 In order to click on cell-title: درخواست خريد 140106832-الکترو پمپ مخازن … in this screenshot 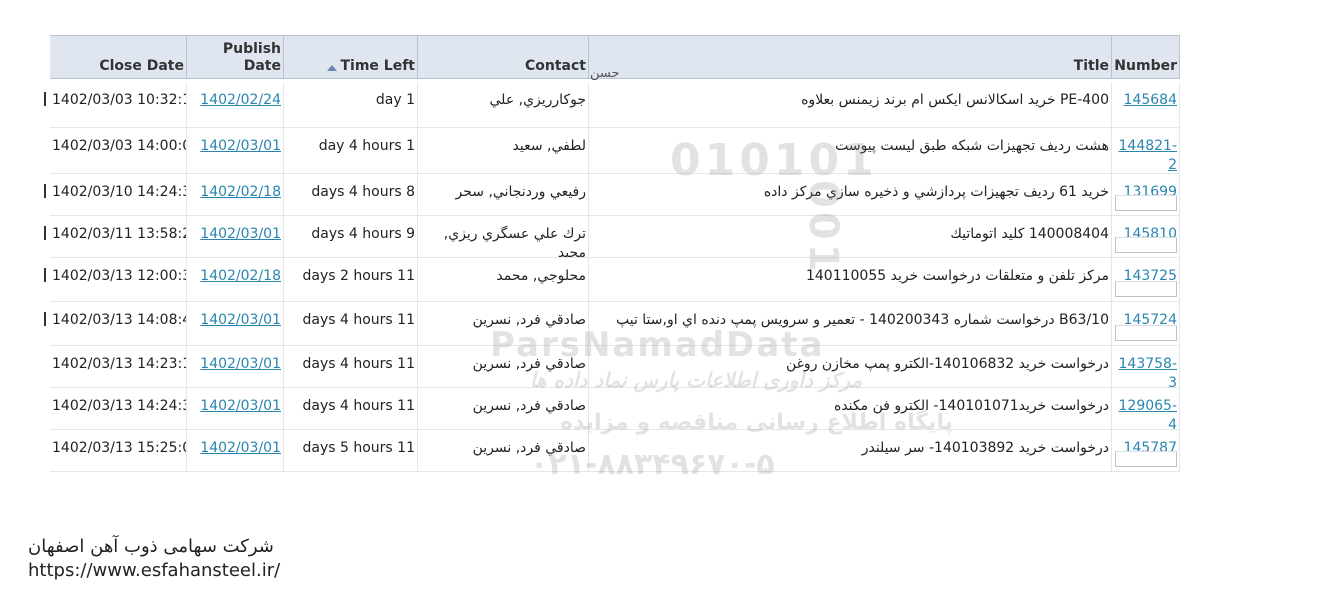, I will do `click(850, 366)`.